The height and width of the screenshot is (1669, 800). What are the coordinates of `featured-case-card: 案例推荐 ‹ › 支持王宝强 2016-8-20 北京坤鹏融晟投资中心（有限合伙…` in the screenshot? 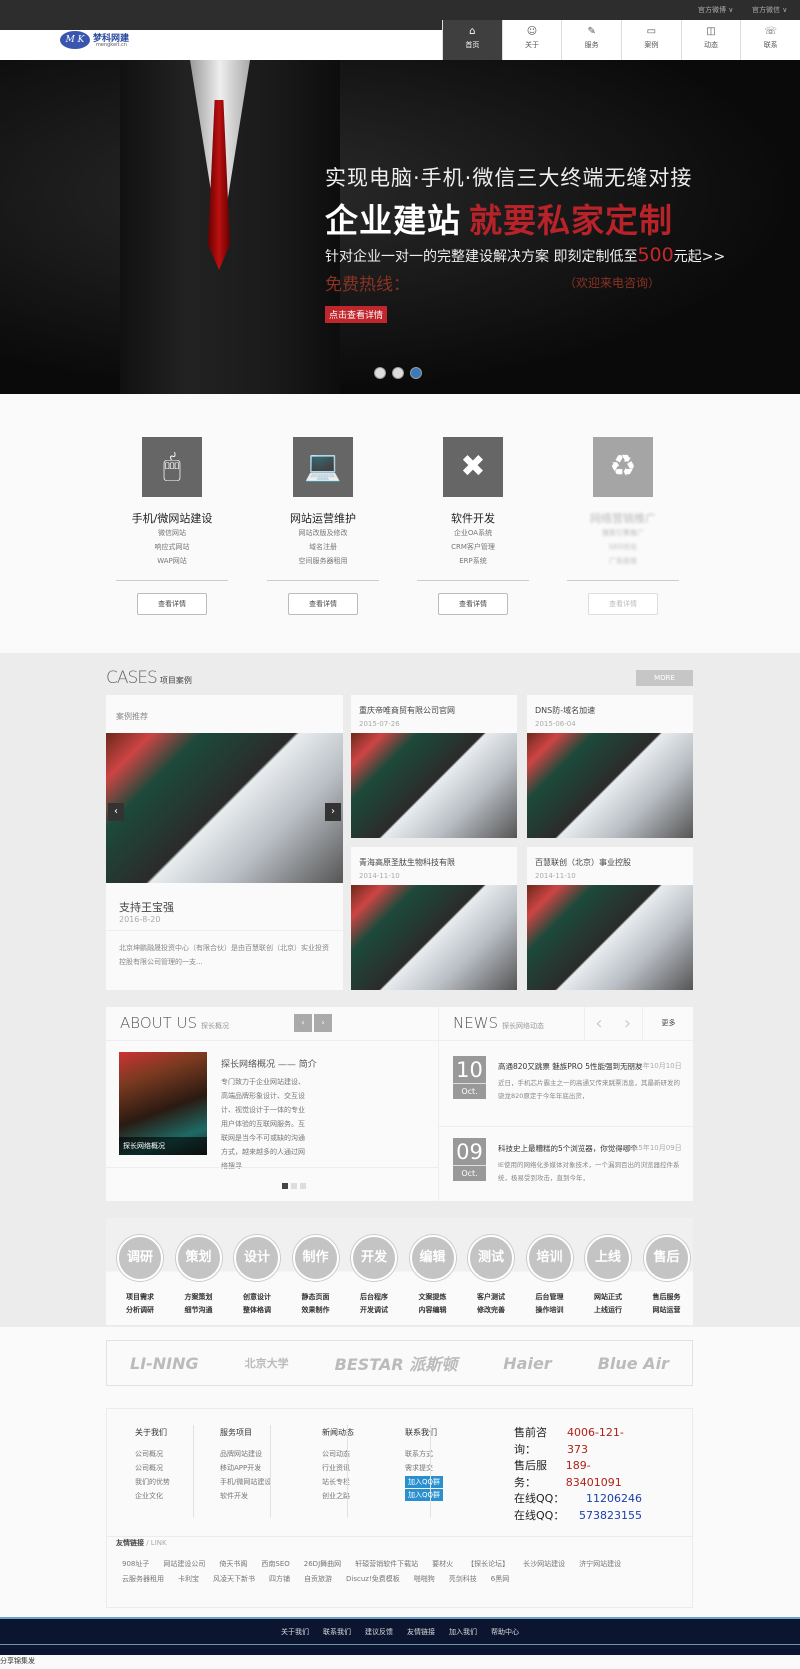 It's located at (224, 842).